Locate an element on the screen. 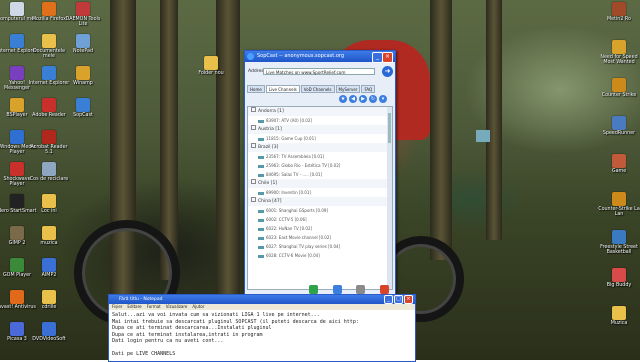 The width and height of the screenshot is (640, 362). channel-group: Brazil [3] is located at coordinates (320, 147).